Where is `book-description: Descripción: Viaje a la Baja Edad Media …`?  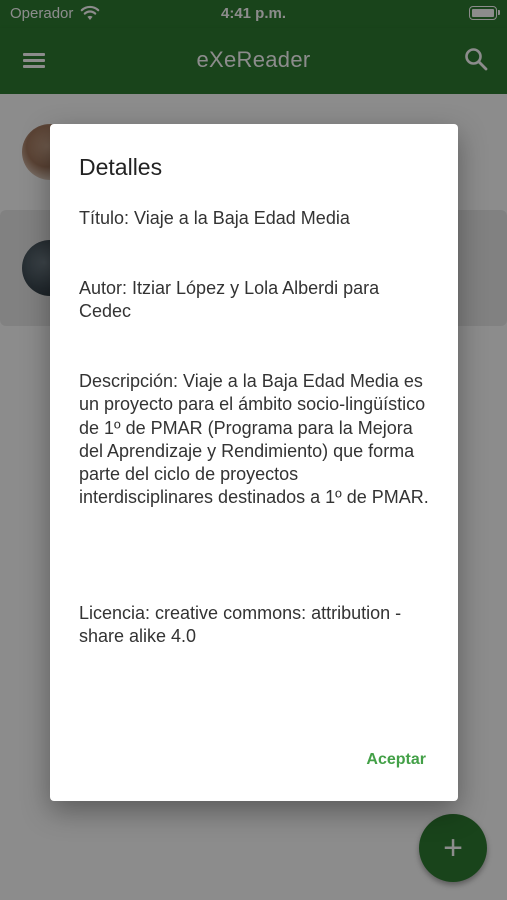
book-description: Descripción: Viaje a la Baja Edad Media … is located at coordinates (254, 439).